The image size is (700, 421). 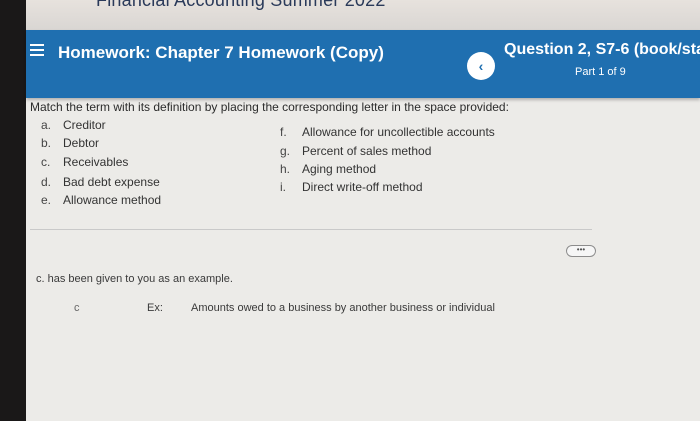 I want to click on term-text: Receivables, so click(x=96, y=162).